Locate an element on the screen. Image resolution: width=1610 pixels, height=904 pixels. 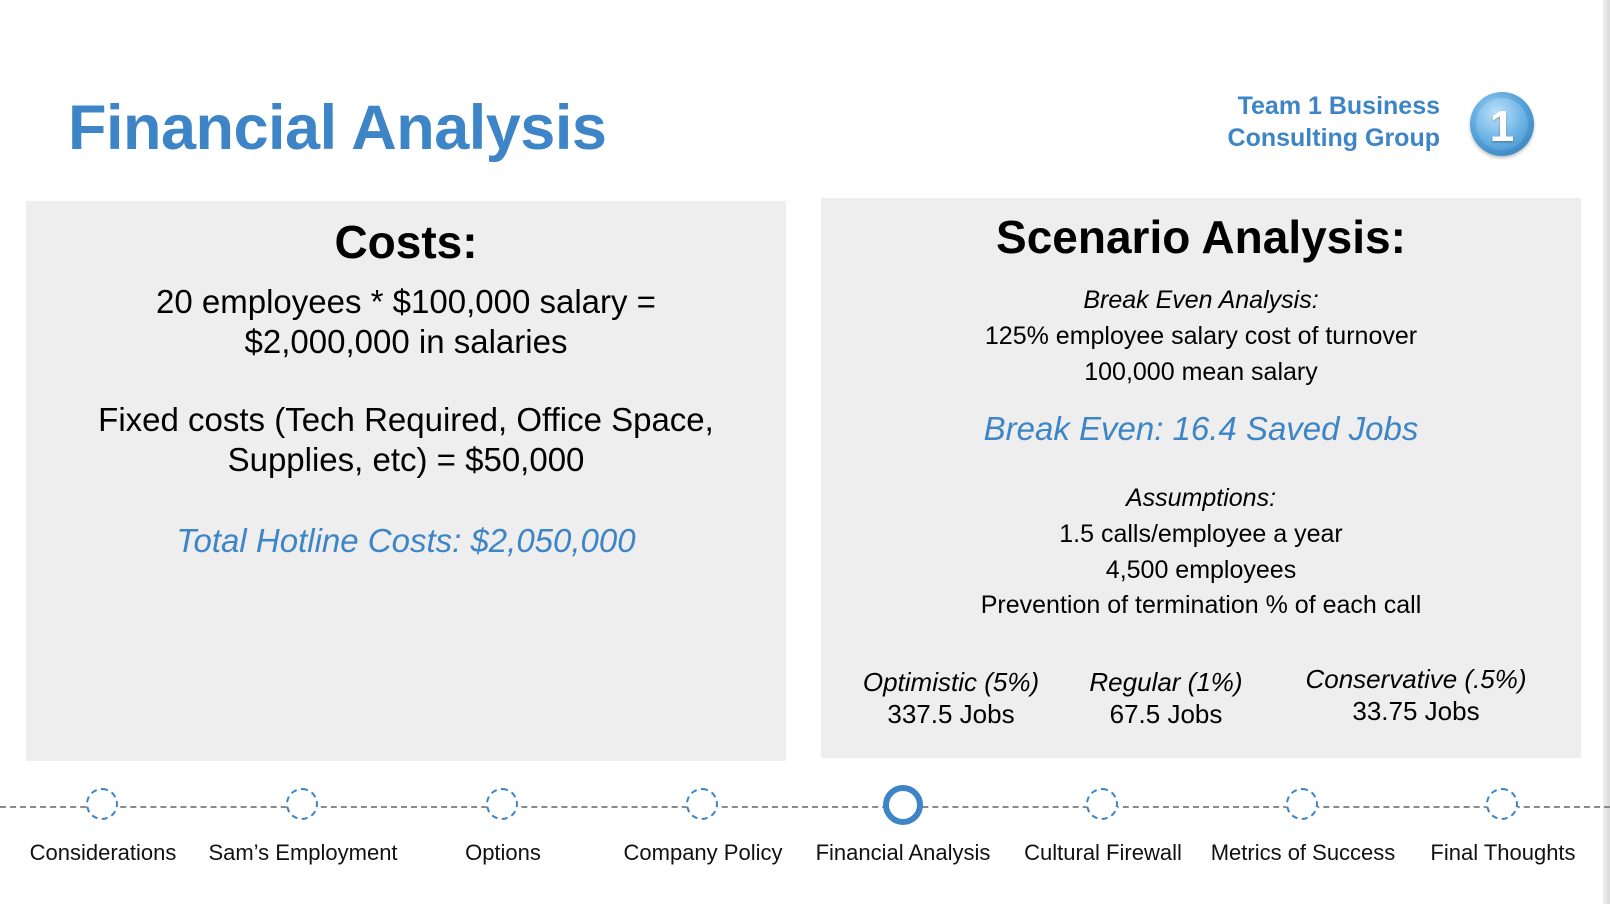
brand-line-1: Team 1 Business is located at coordinates (1338, 106).